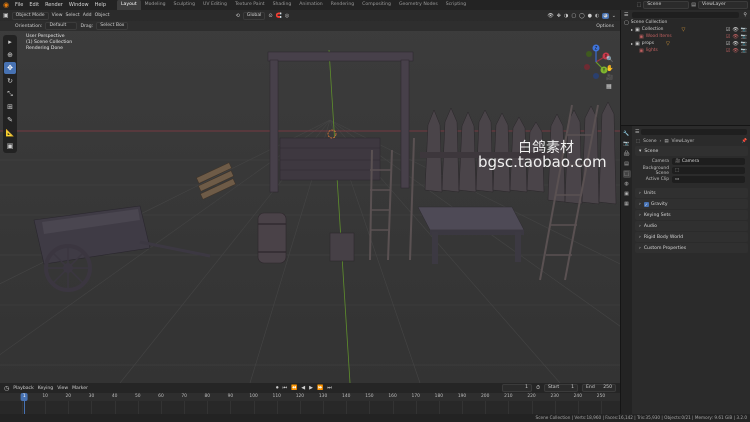 Image resolution: width=750 pixels, height=422 pixels. Describe the element at coordinates (559, 16) in the screenshot. I see `gizmo-toggle-icon: ✥` at that location.